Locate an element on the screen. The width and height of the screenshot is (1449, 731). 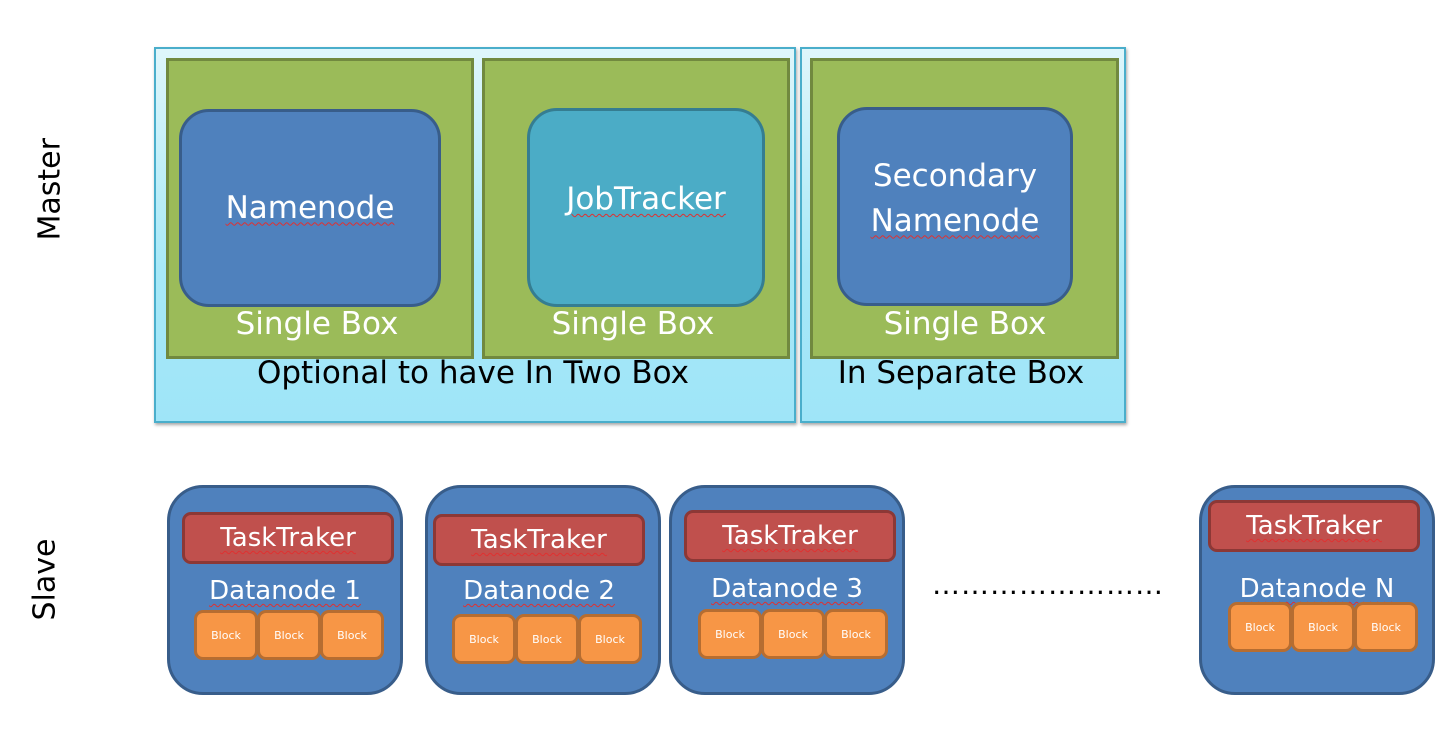
jobtracker-node: JobTracker is located at coordinates (646, 207).